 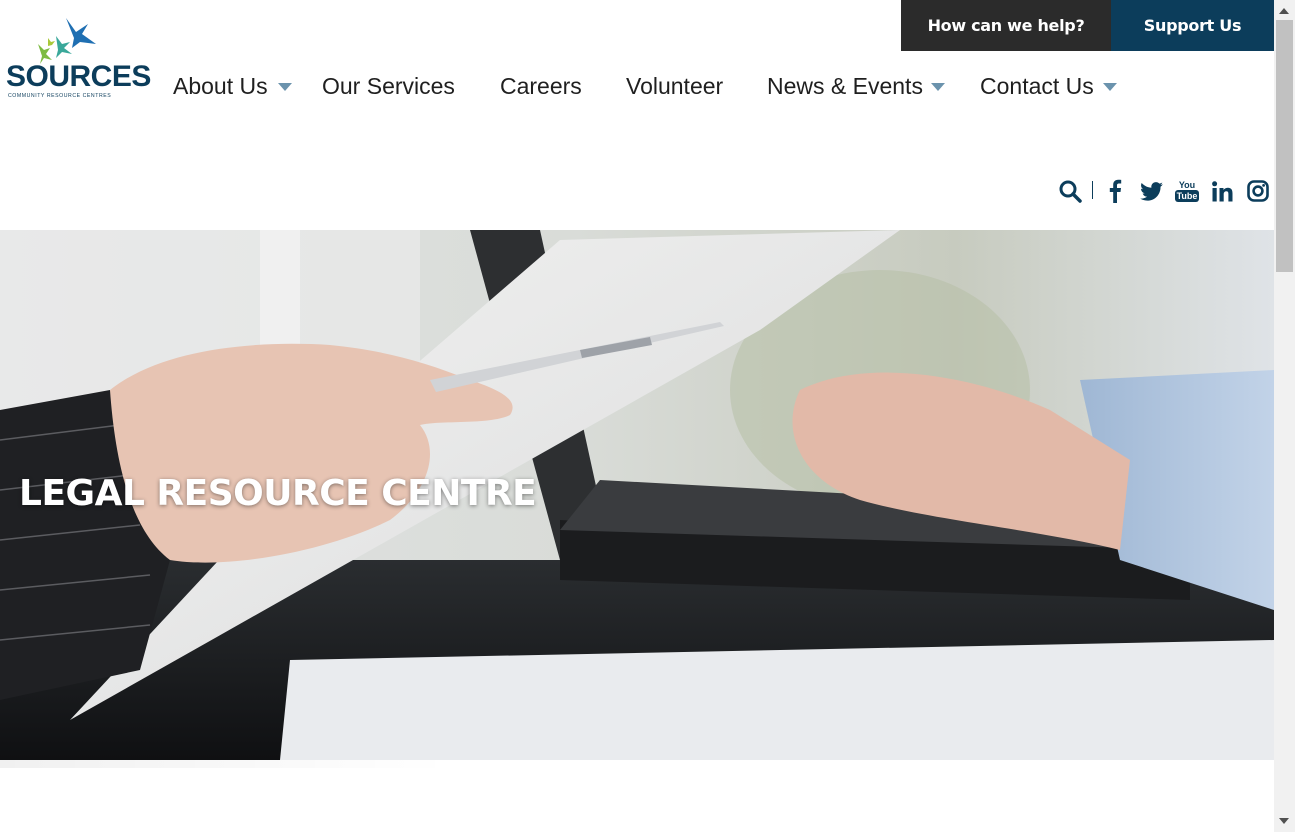 I want to click on nav-about-us: About Us, so click(x=232, y=86).